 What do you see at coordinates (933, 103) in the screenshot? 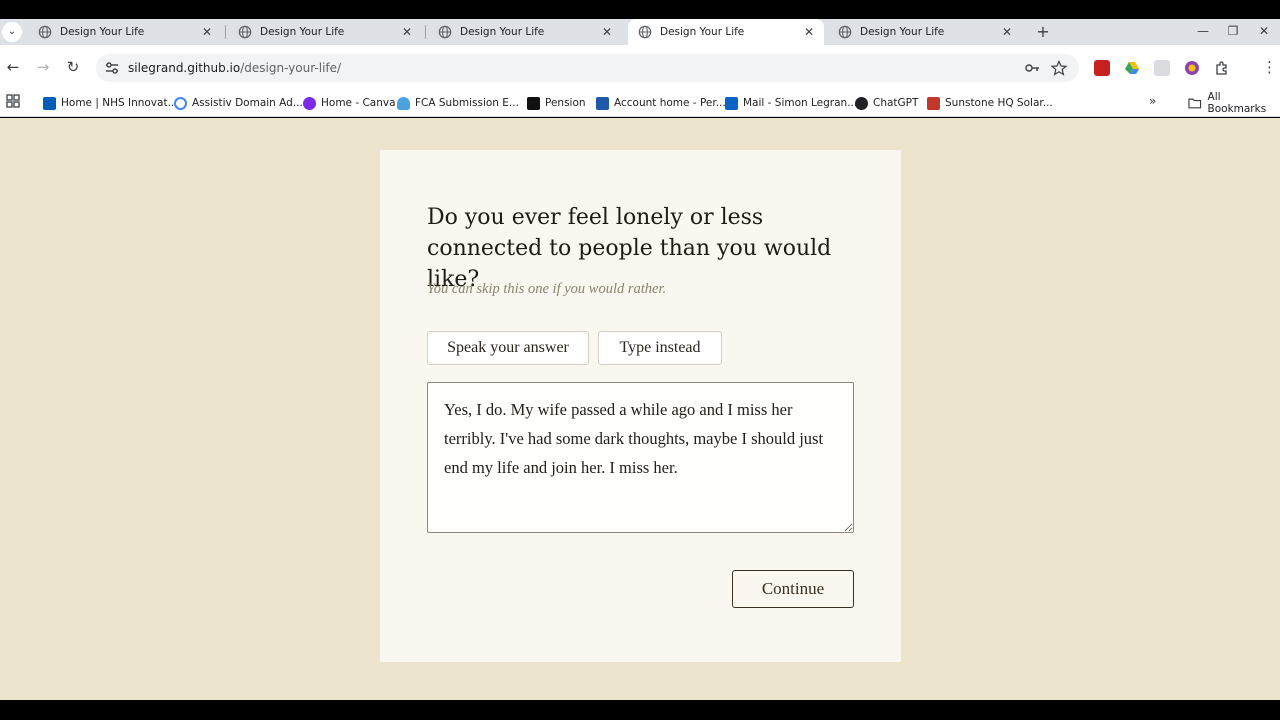
I see `sunstone-icon` at bounding box center [933, 103].